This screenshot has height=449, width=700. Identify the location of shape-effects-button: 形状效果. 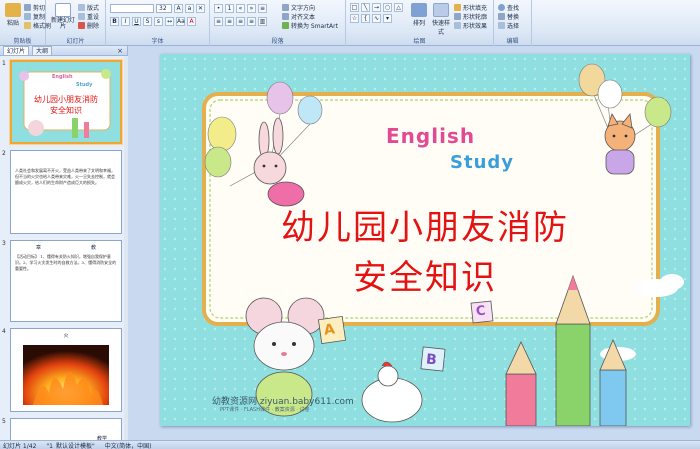
(470, 25).